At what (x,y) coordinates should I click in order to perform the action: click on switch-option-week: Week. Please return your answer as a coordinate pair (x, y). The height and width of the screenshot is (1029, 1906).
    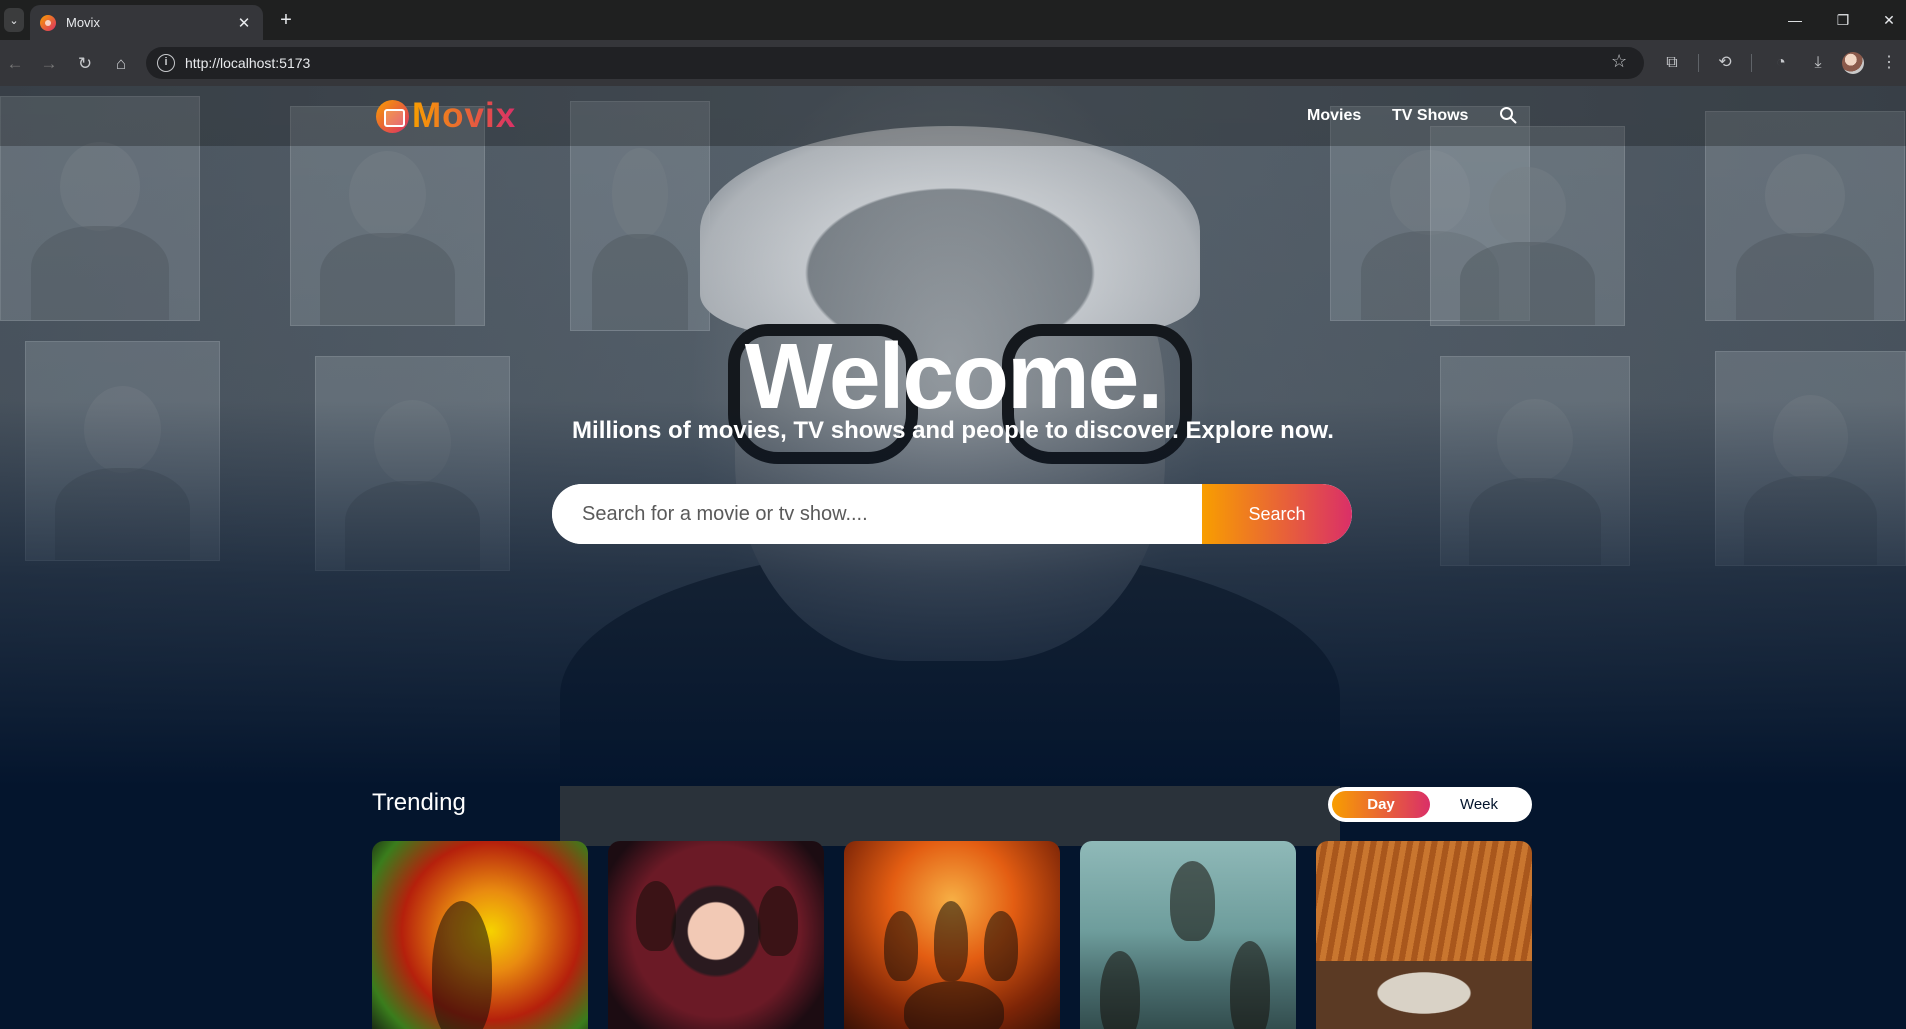
    Looking at the image, I should click on (1479, 804).